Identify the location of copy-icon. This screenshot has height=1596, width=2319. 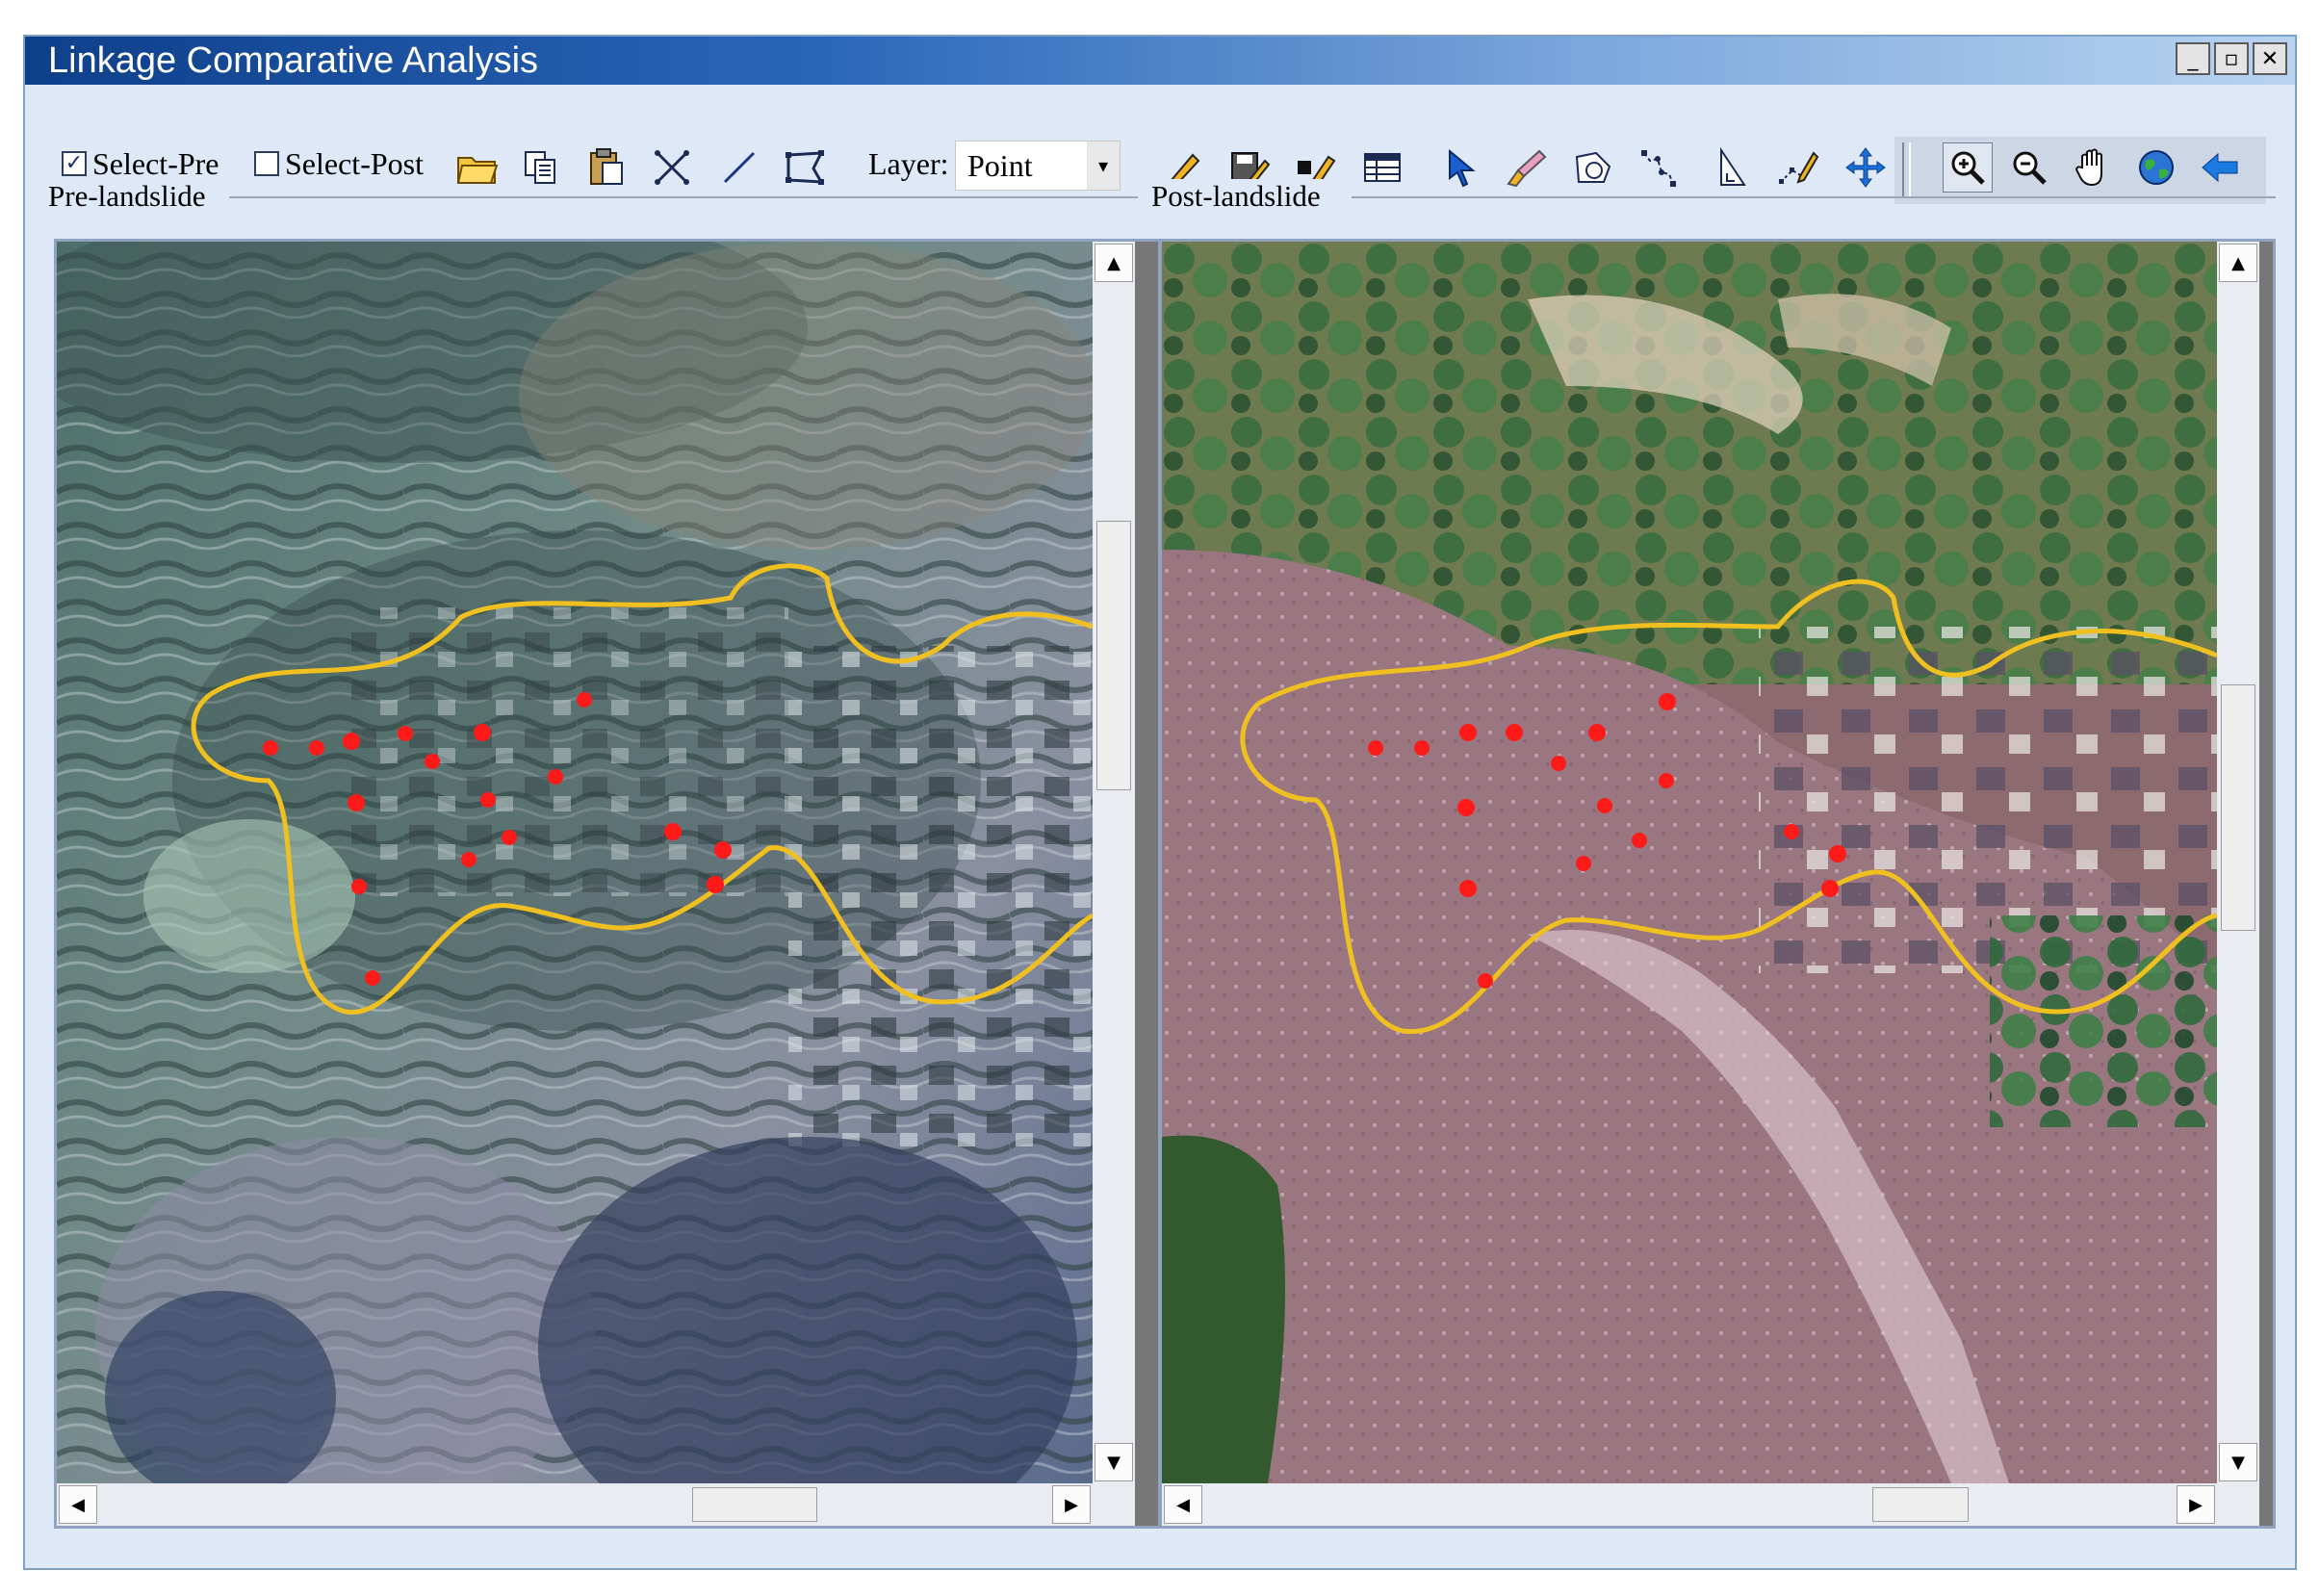
(541, 168).